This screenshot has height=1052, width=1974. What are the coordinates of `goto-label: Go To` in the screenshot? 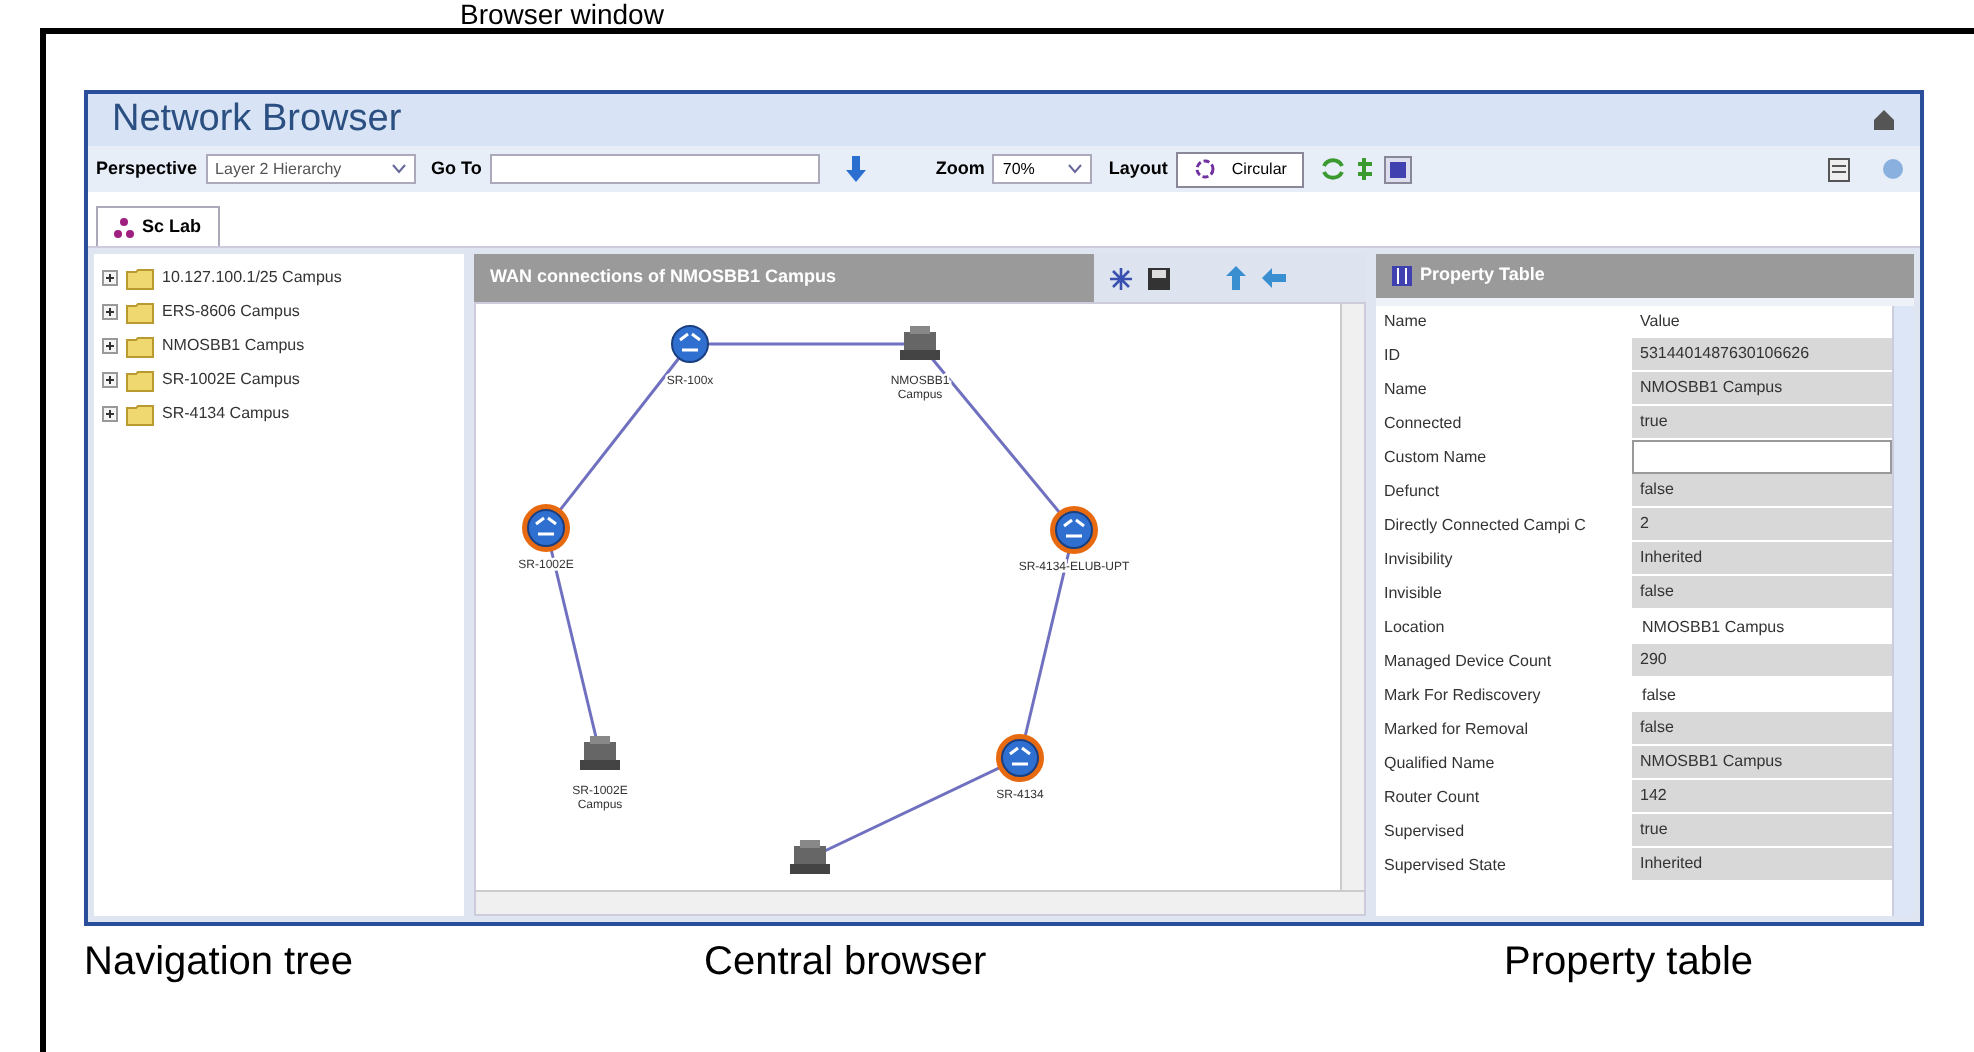 It's located at (456, 168).